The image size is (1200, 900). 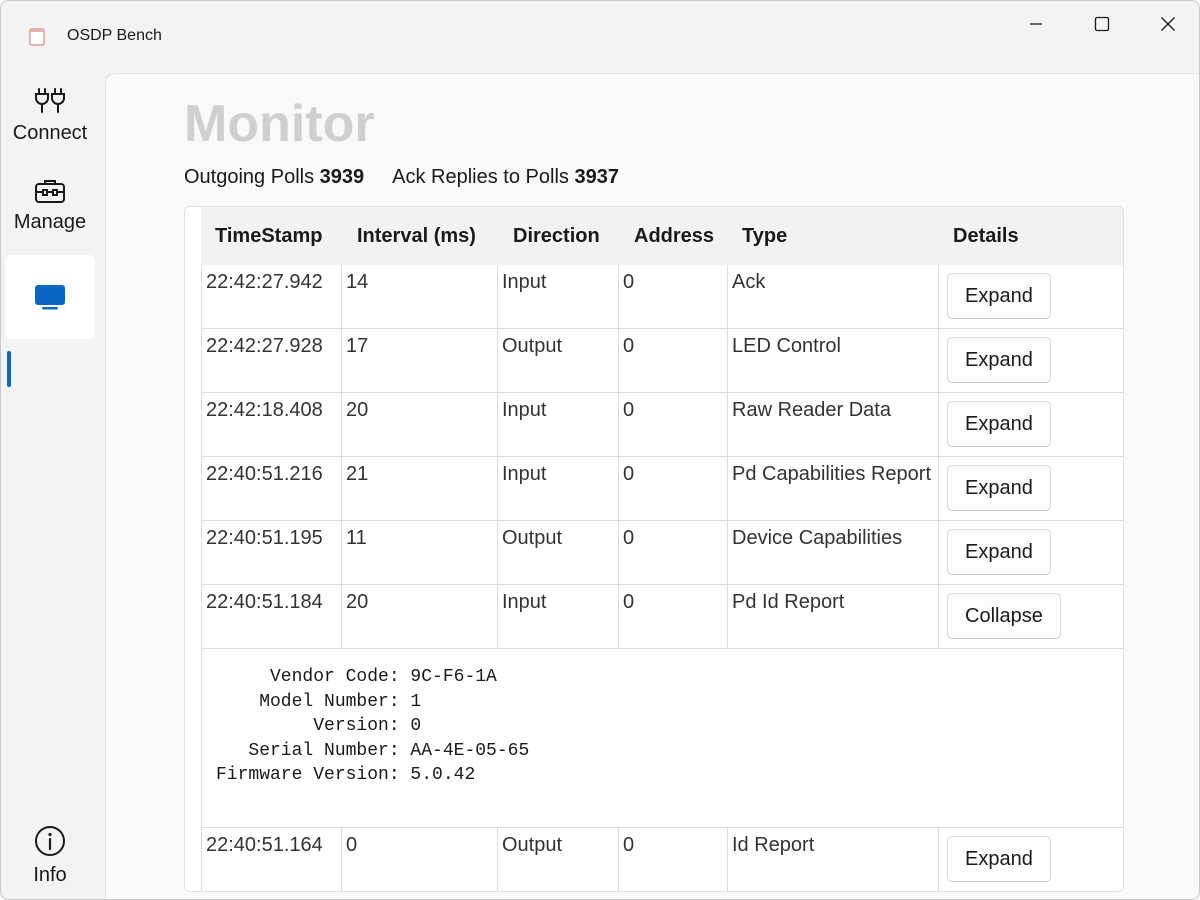 What do you see at coordinates (832, 489) in the screenshot?
I see `cell-type: Pd Capabilities Report` at bounding box center [832, 489].